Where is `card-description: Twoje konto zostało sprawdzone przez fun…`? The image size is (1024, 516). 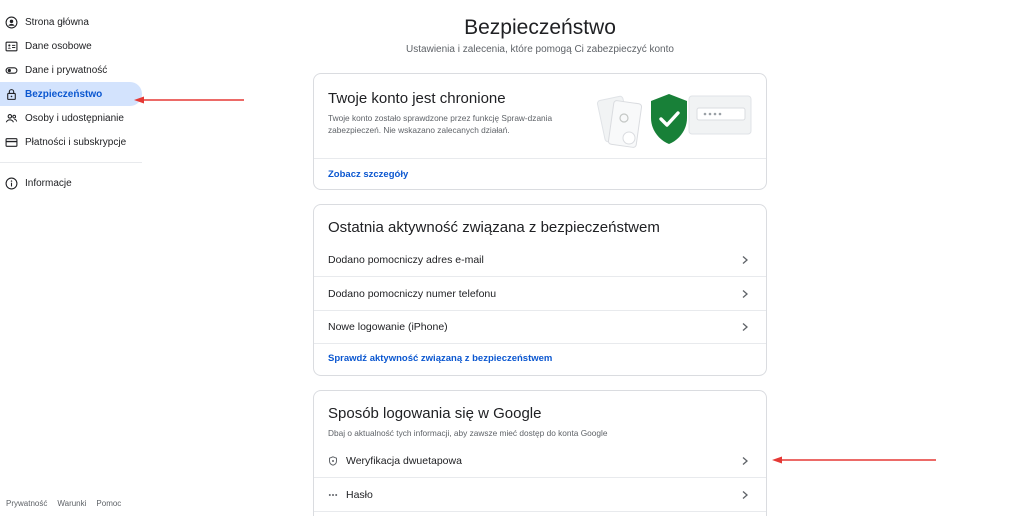 card-description: Twoje konto zostało sprawdzone przez fun… is located at coordinates (440, 124).